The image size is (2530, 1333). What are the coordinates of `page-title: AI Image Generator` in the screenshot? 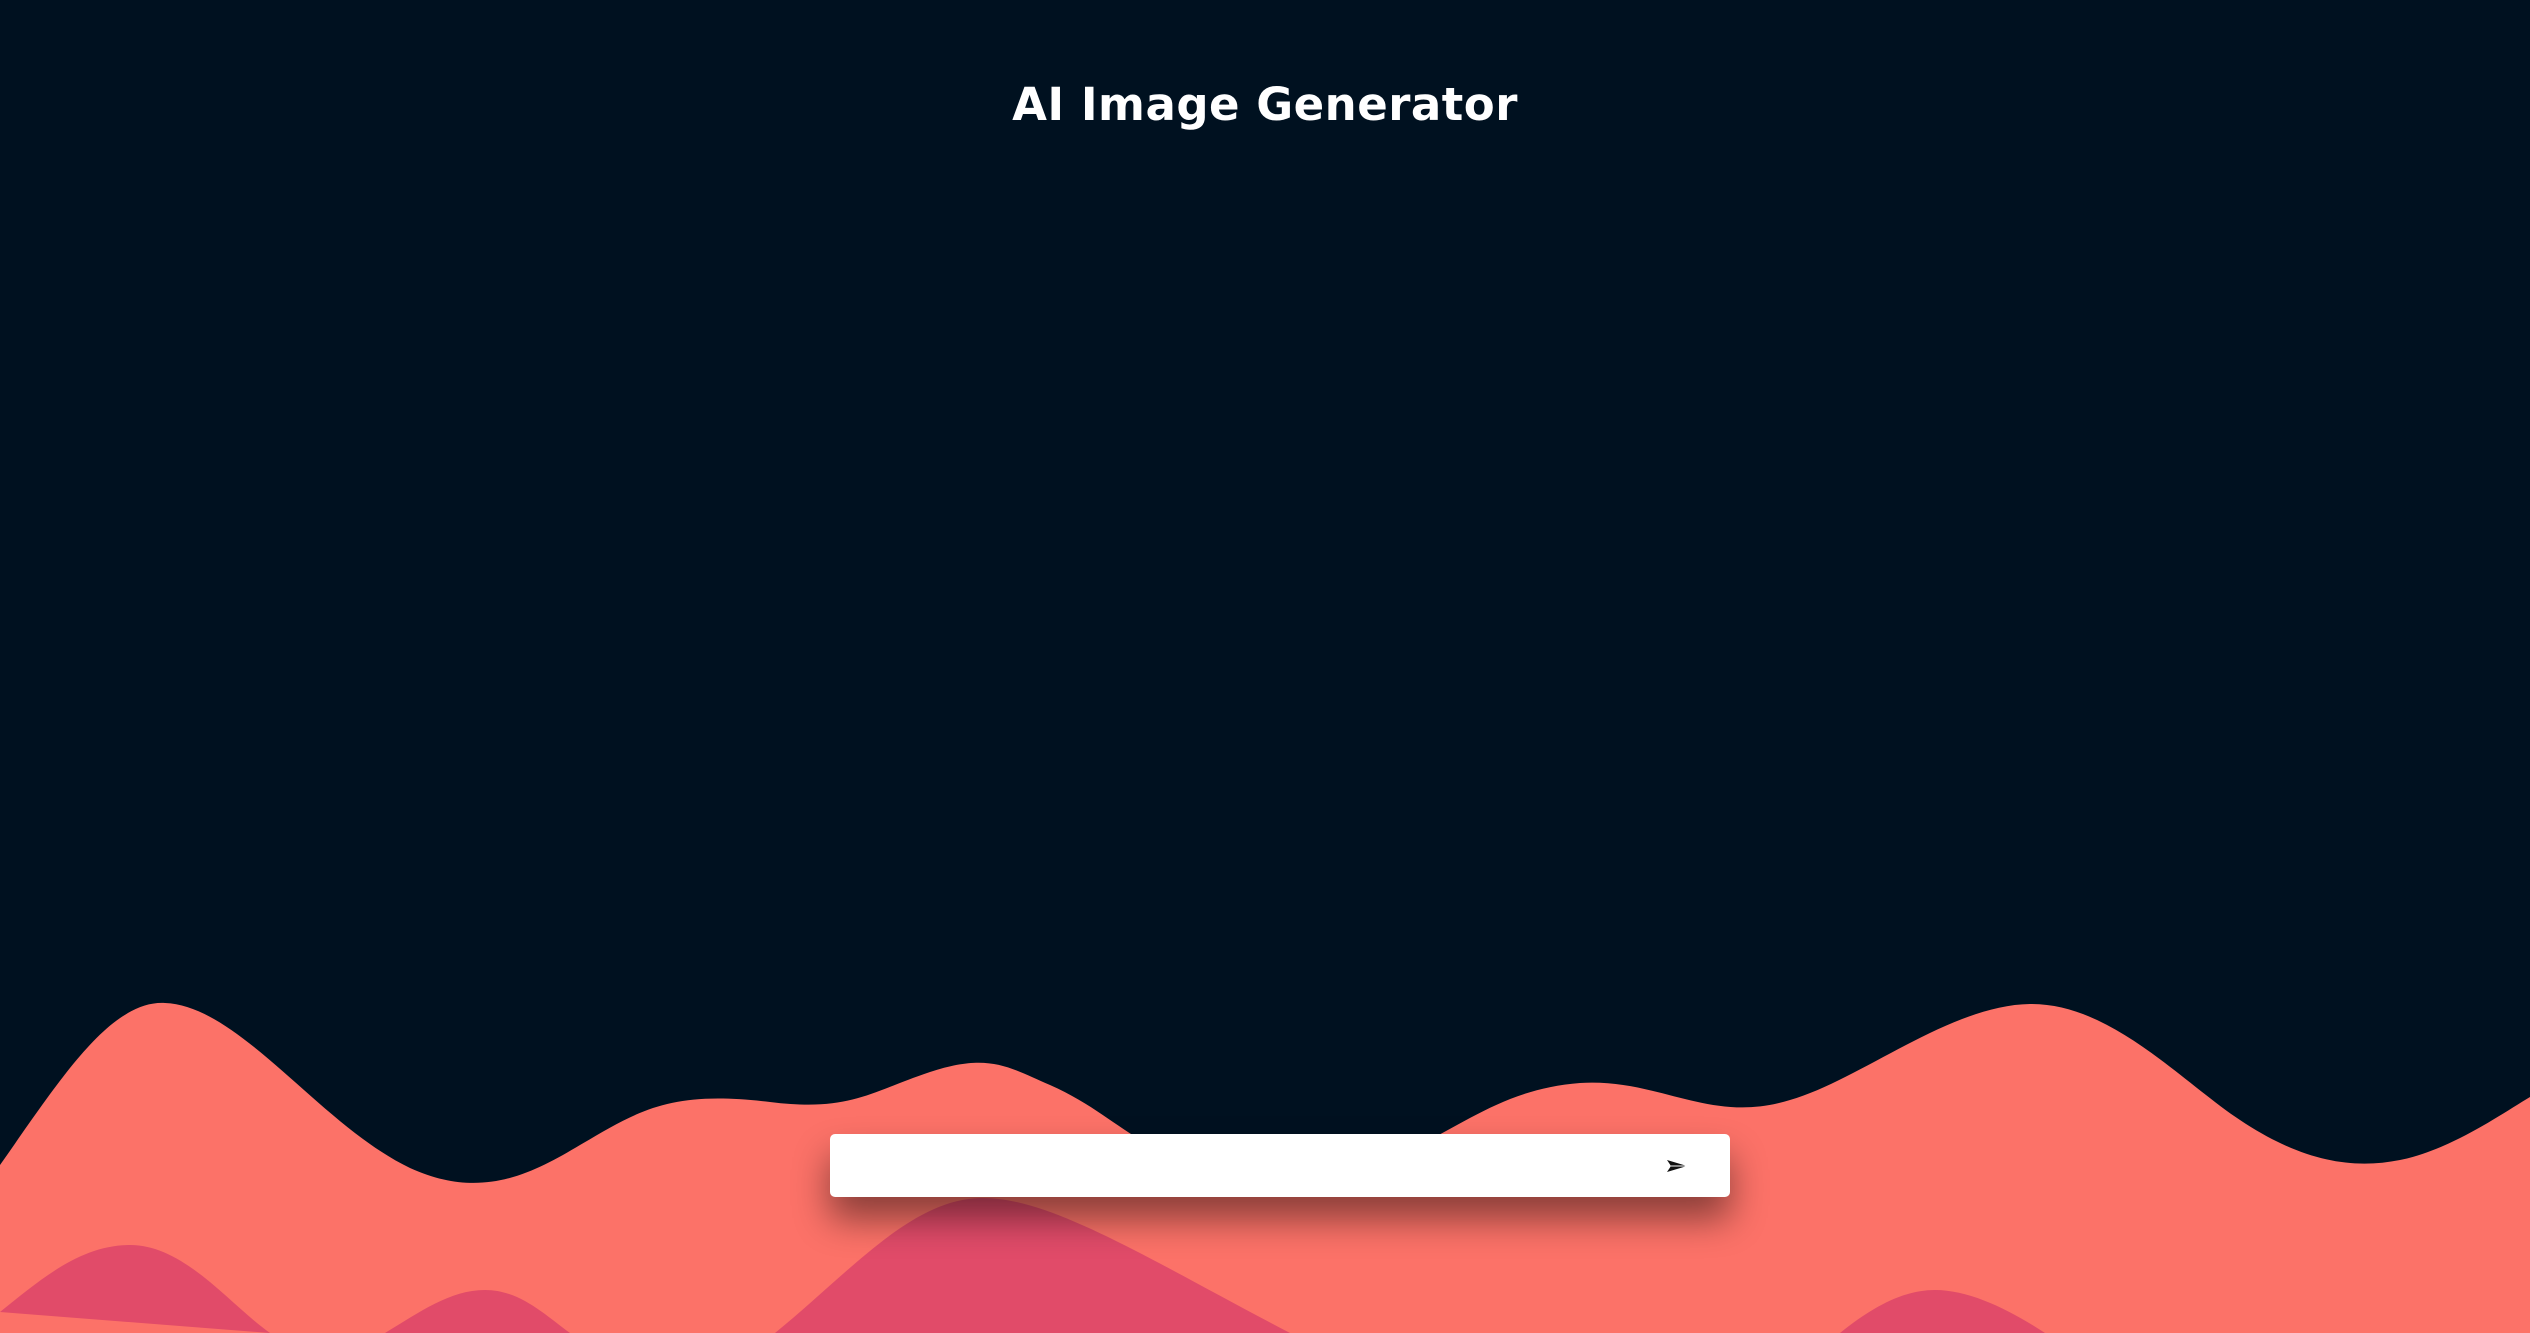 It's located at (1265, 104).